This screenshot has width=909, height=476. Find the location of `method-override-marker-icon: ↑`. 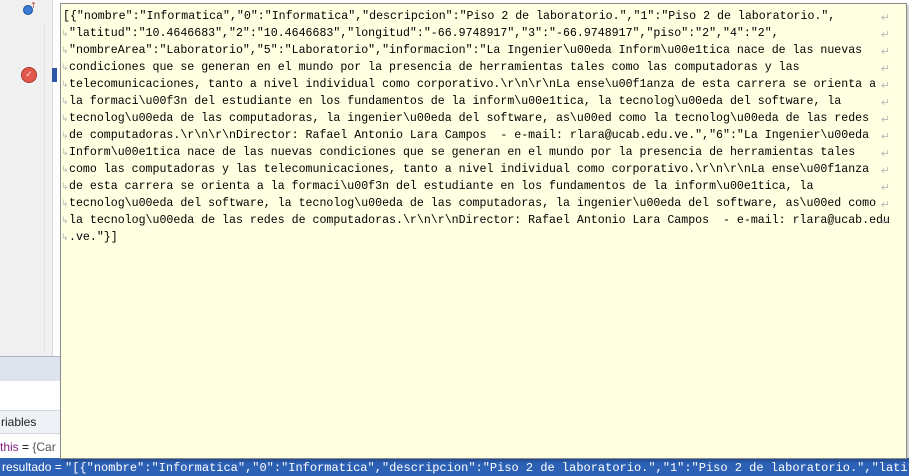

method-override-marker-icon: ↑ is located at coordinates (30, 8).